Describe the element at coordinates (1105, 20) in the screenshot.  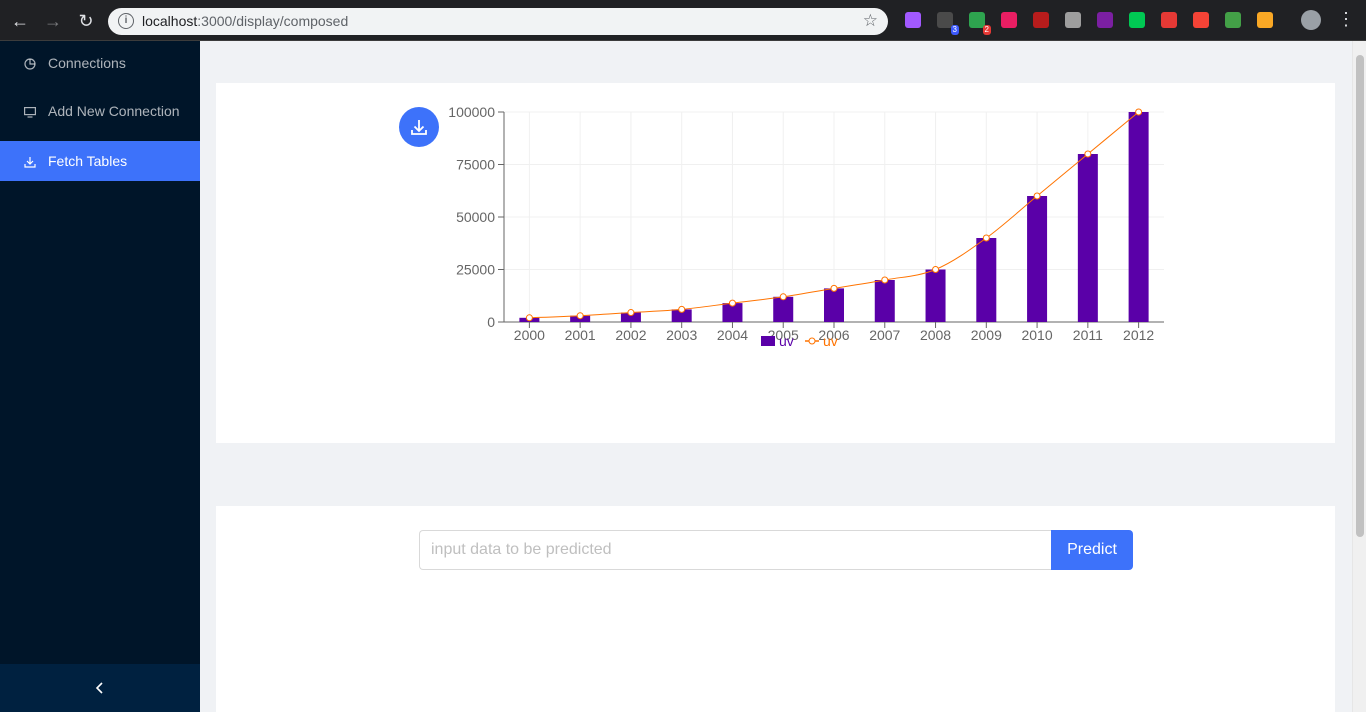
I see `eyedropper-ext-icon` at that location.